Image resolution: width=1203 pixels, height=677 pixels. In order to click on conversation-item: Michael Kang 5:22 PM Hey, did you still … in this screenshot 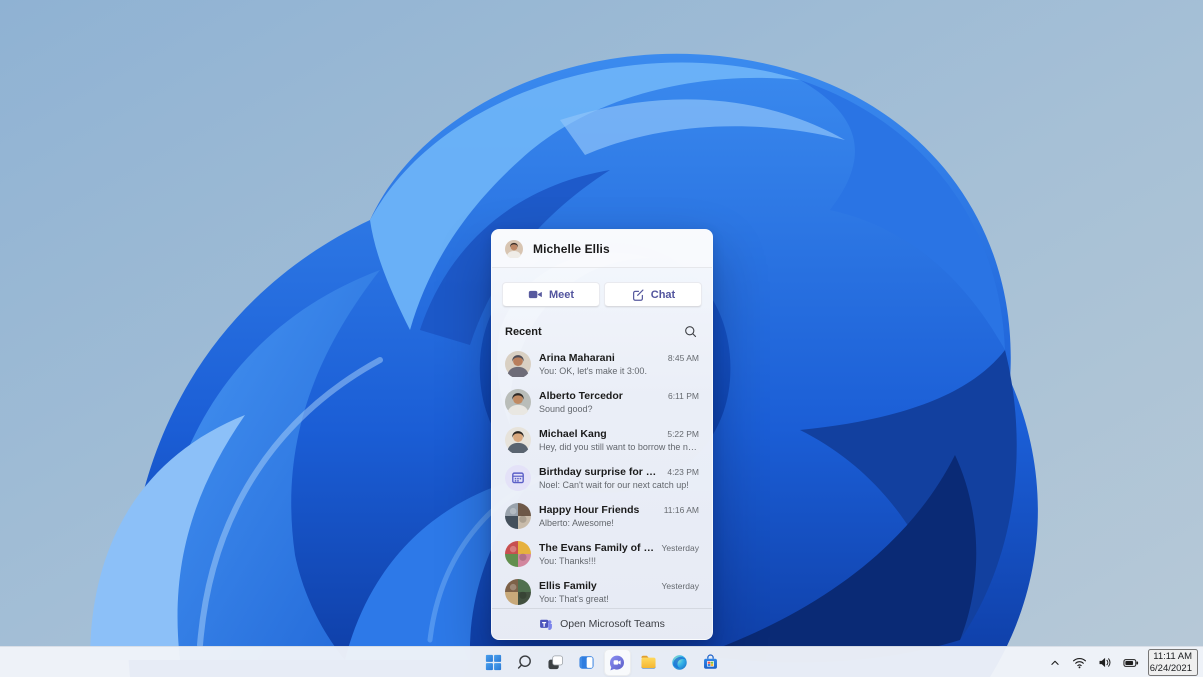, I will do `click(602, 440)`.